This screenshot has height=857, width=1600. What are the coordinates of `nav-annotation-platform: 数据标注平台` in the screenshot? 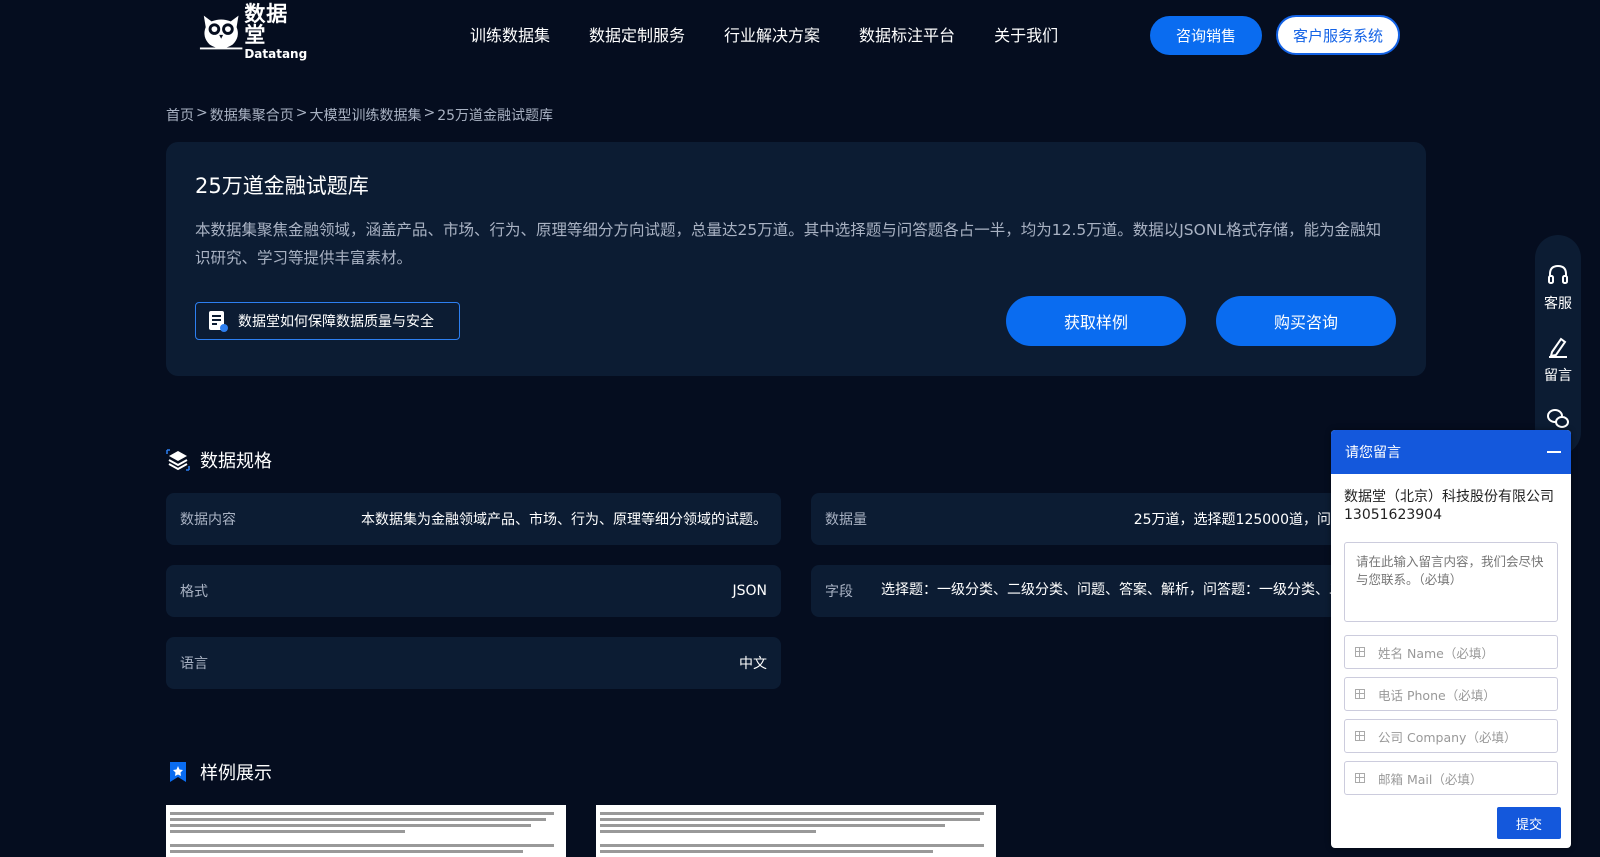 It's located at (907, 34).